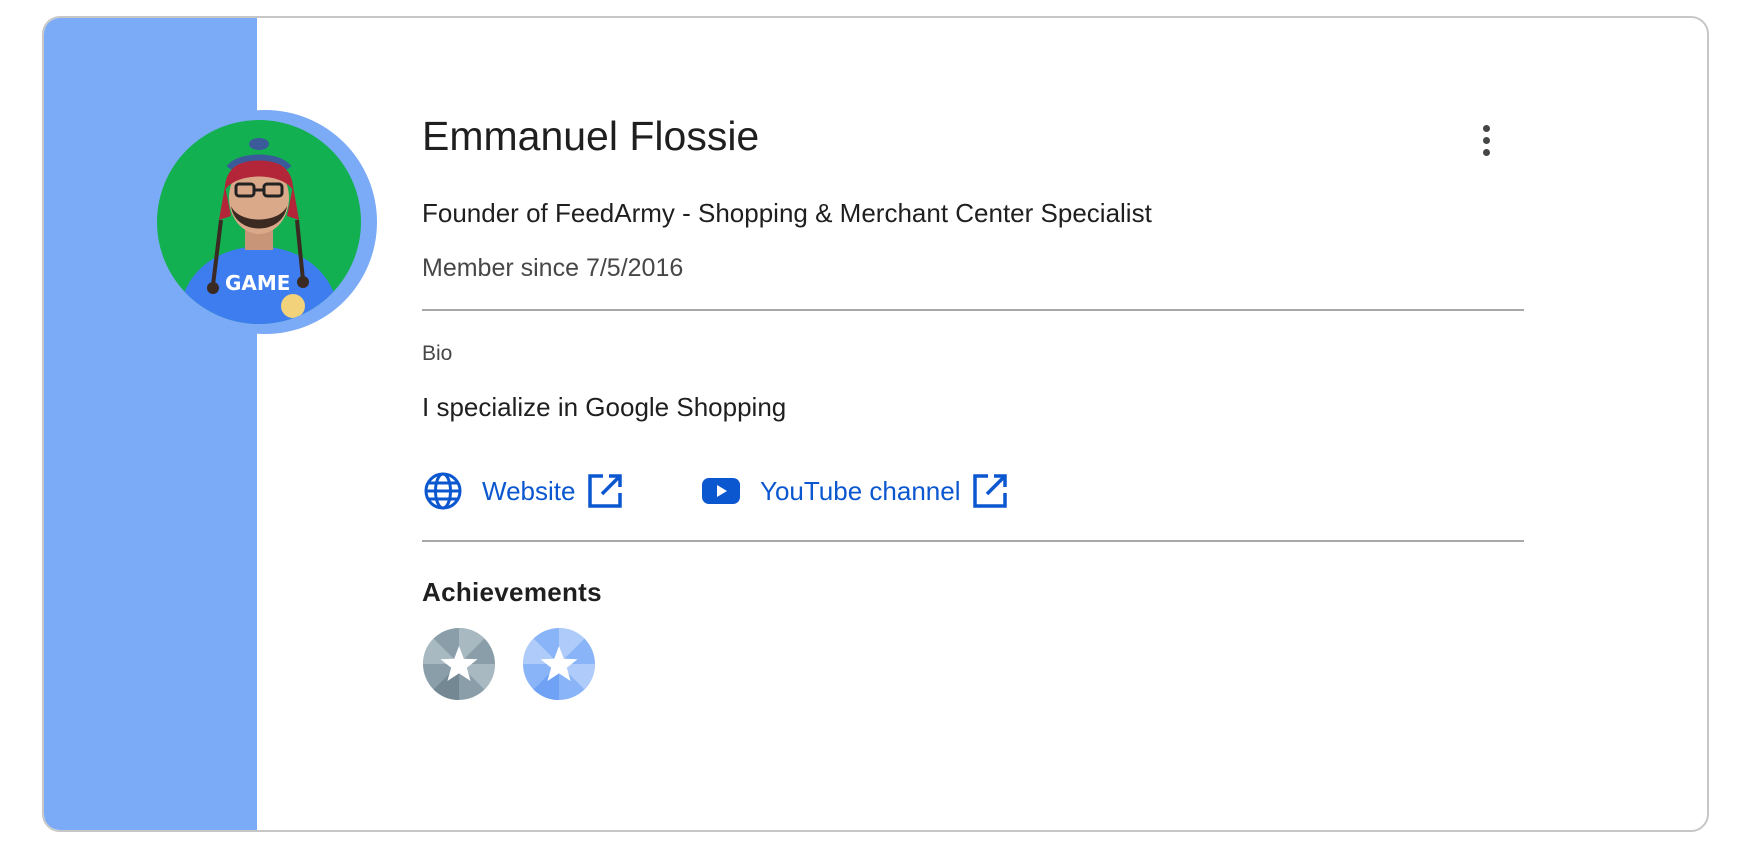 The width and height of the screenshot is (1752, 846). I want to click on youtube-icon, so click(721, 491).